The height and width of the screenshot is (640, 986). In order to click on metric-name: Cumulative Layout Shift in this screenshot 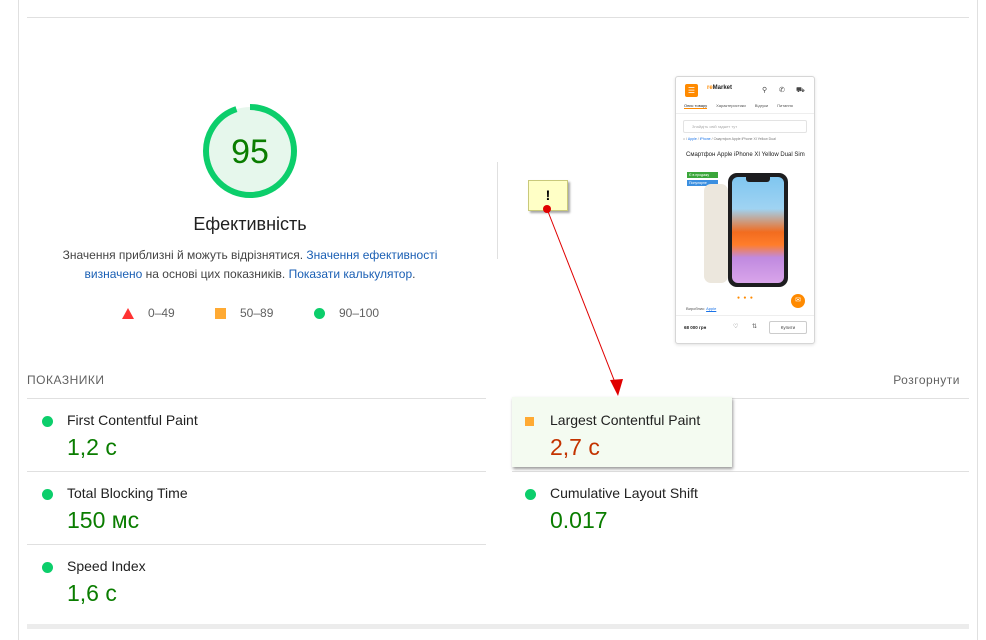, I will do `click(624, 493)`.